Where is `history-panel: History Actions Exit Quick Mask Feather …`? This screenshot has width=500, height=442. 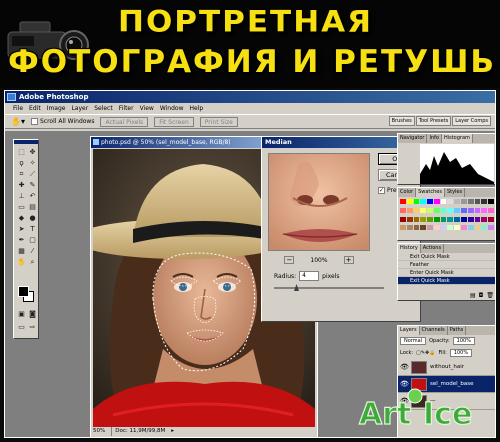 history-panel: History Actions Exit Quick Mask Feather … is located at coordinates (446, 272).